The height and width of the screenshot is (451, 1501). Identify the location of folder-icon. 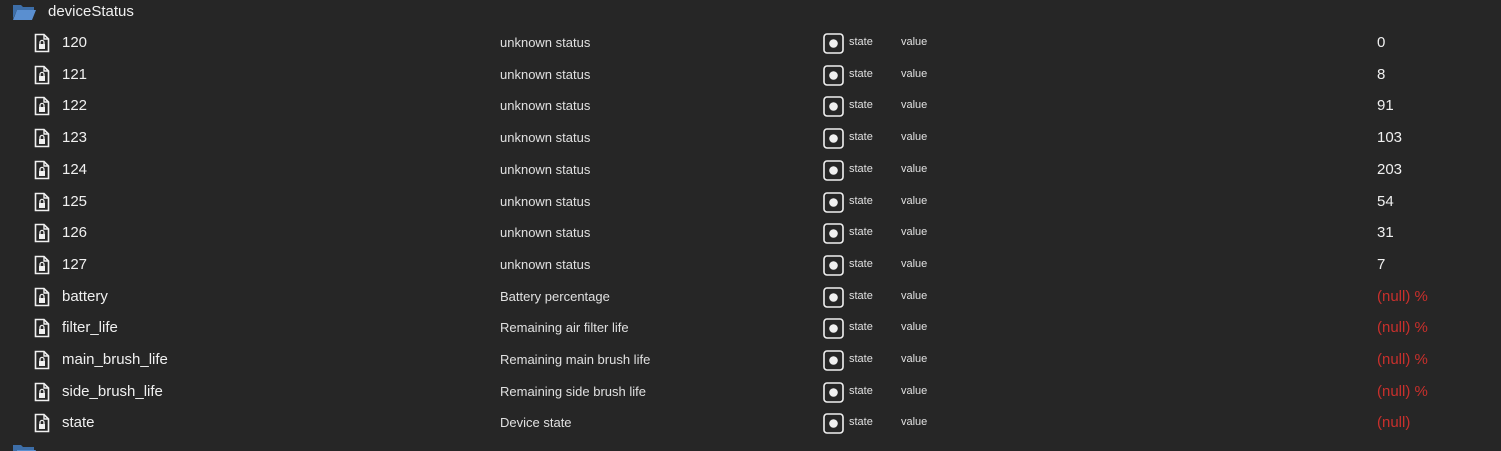
(24, 447).